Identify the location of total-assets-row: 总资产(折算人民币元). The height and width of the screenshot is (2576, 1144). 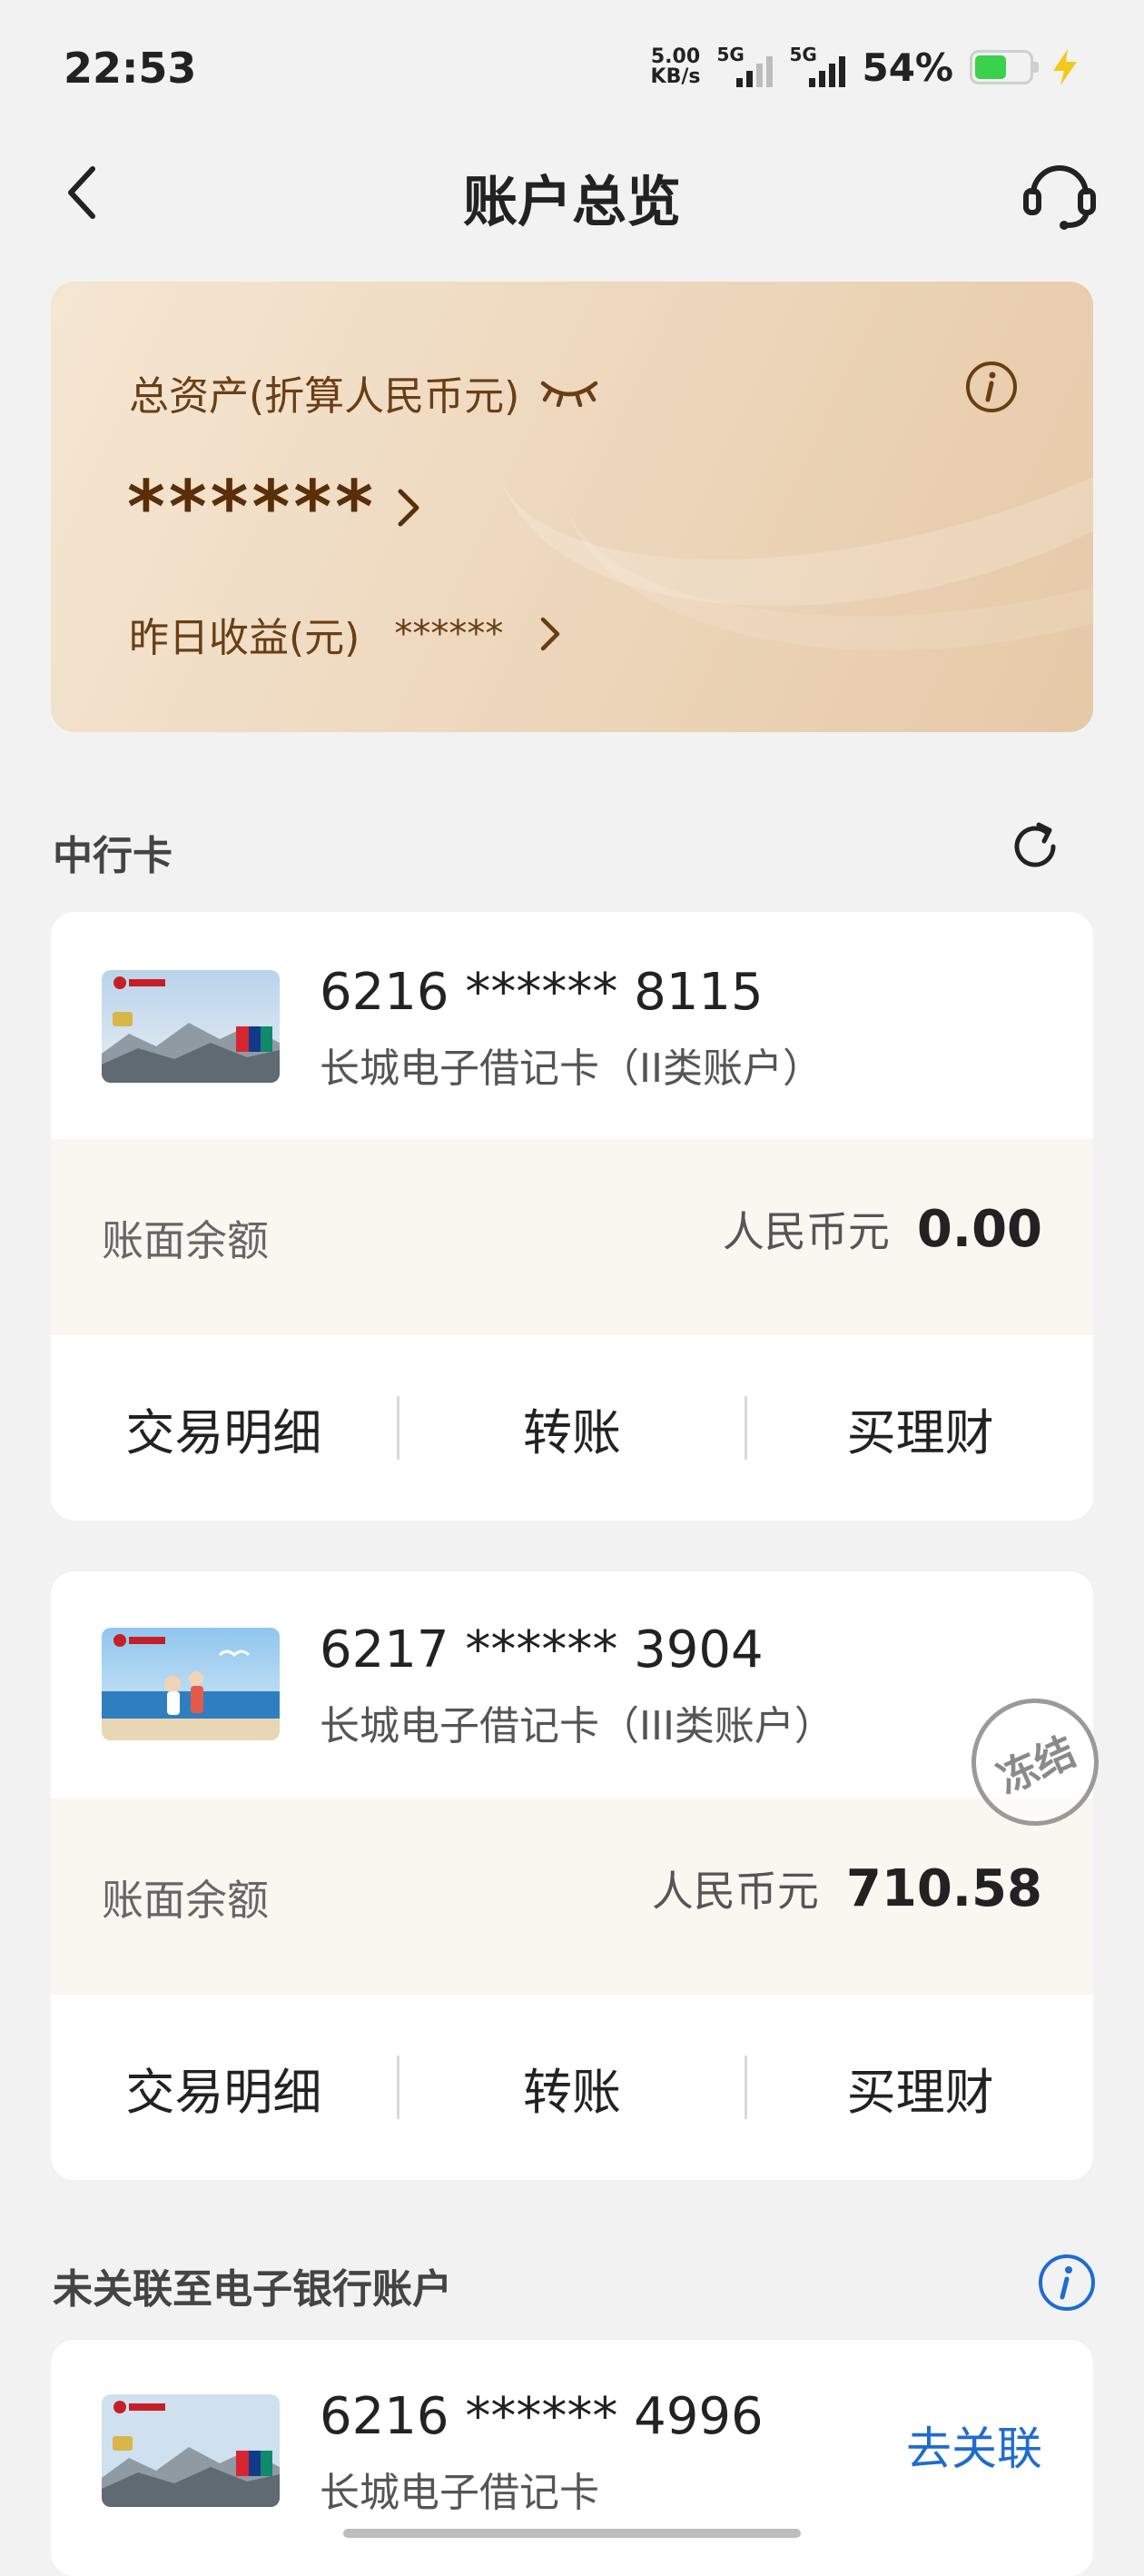
(364, 392).